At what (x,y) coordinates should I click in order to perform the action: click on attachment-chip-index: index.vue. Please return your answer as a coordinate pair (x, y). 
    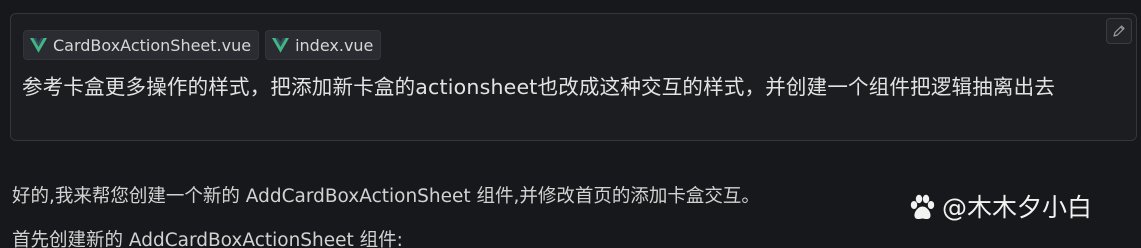
    Looking at the image, I should click on (323, 45).